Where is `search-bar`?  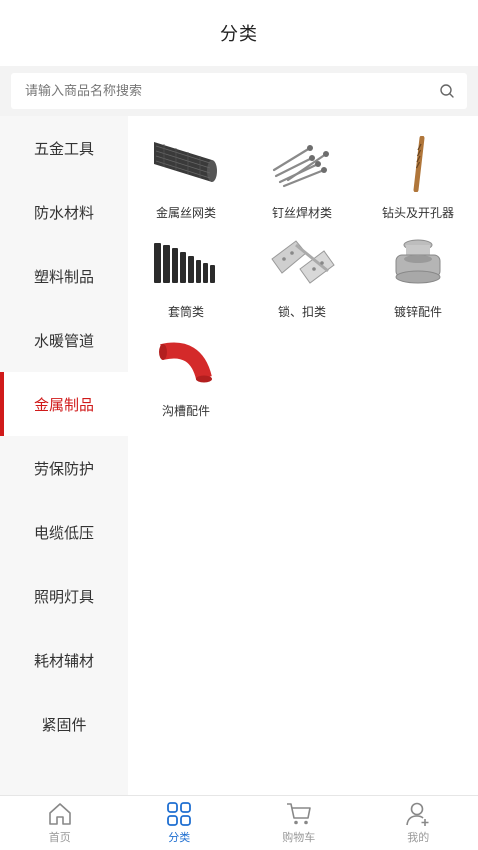 search-bar is located at coordinates (239, 91).